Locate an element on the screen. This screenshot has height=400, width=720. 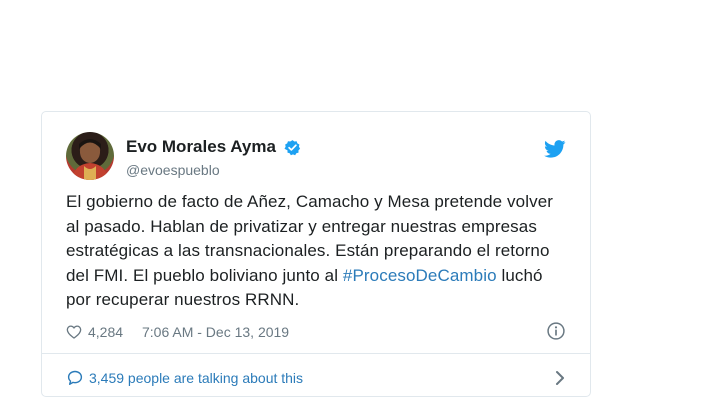
talking-count-text: 3,459 people are talking about this is located at coordinates (196, 378).